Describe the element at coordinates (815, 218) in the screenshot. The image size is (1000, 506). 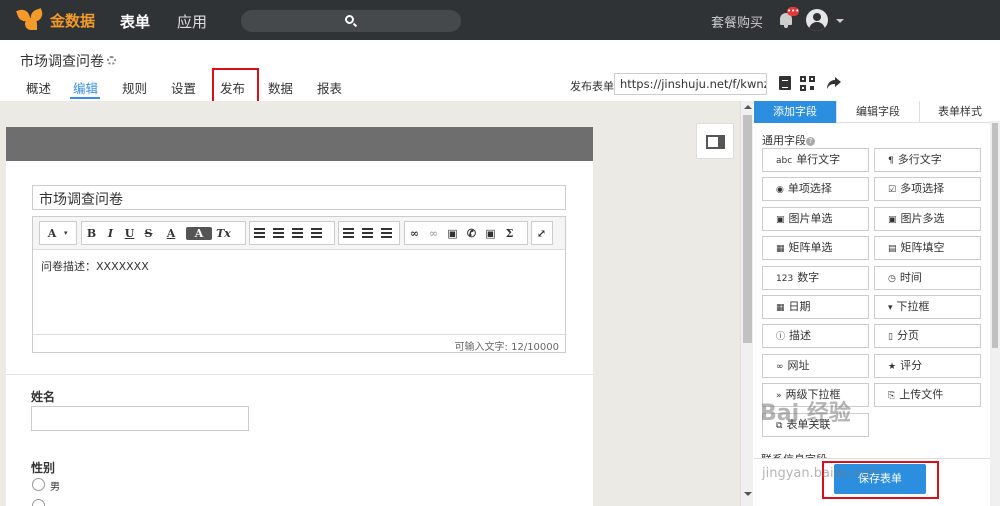
I see `field-button: ▣ 图片单选` at that location.